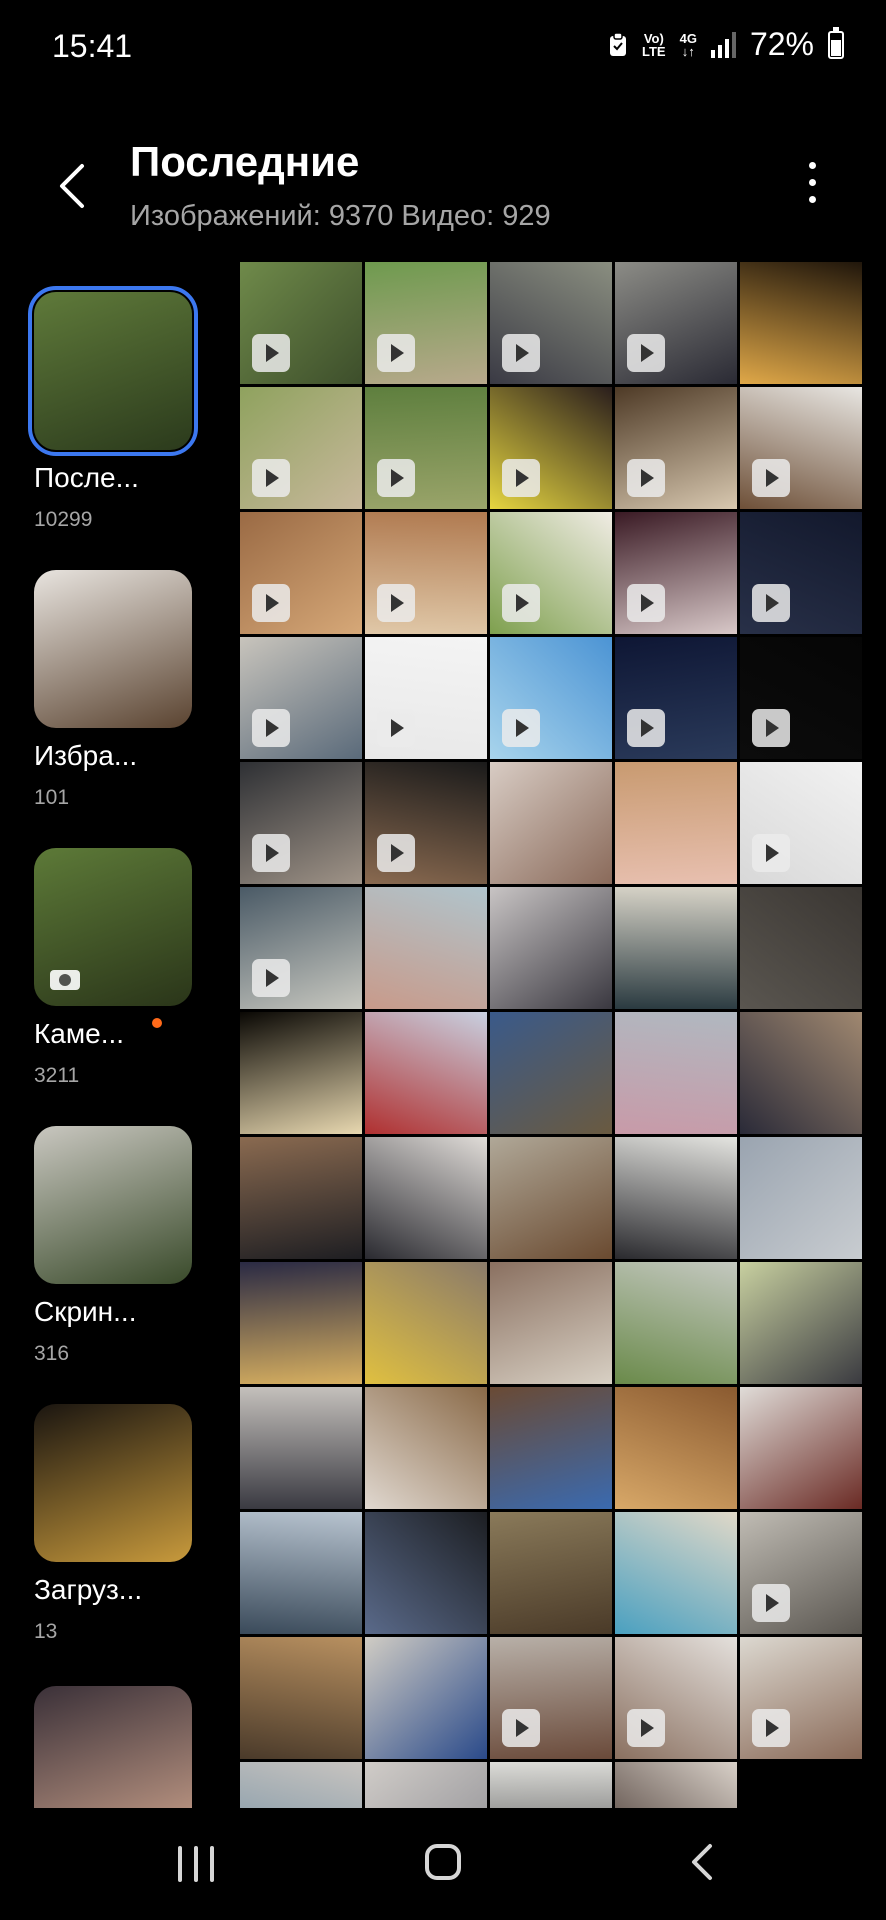 The height and width of the screenshot is (1920, 886). I want to click on new-items-dot, so click(157, 1023).